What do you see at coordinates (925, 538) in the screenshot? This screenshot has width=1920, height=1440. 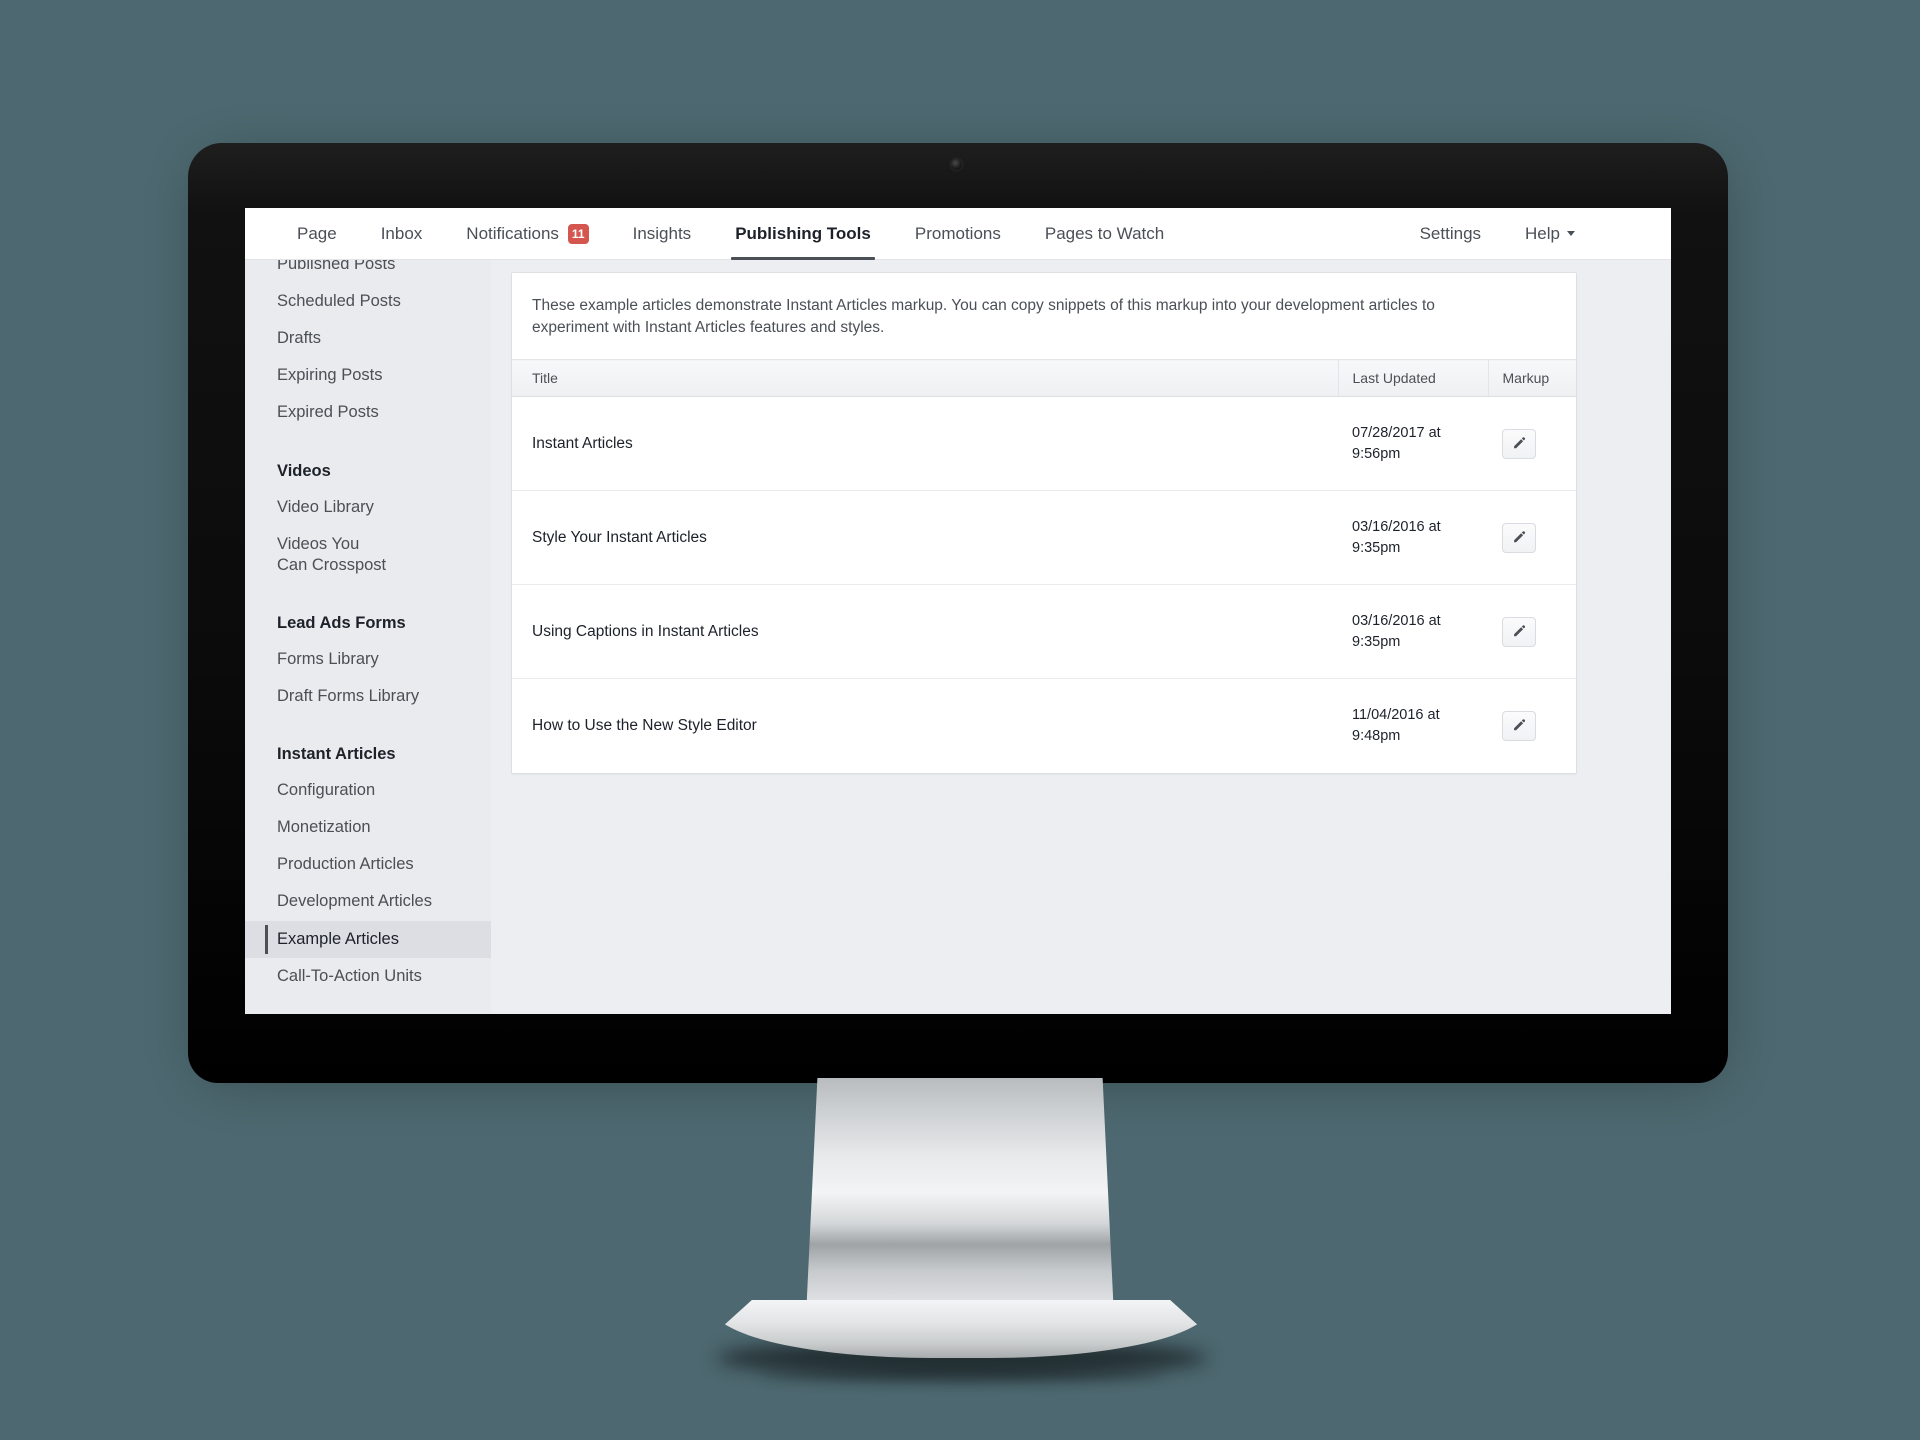 I see `article-title: Style Your Instant Articles` at bounding box center [925, 538].